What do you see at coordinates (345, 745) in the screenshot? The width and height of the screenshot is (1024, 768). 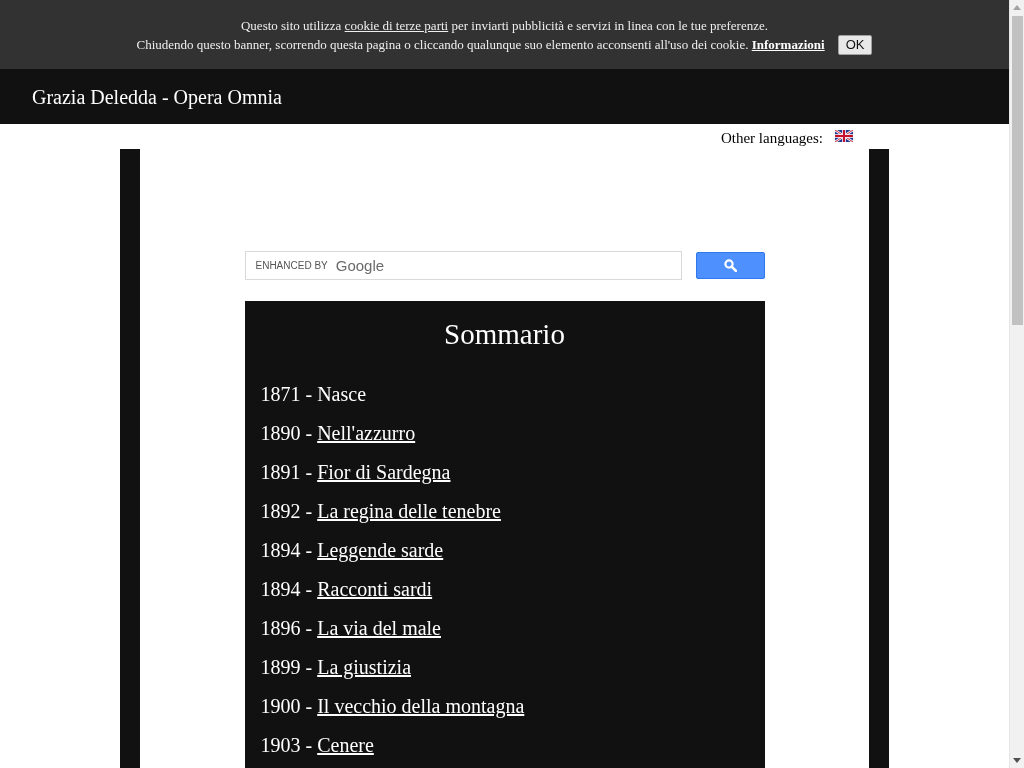 I see `work-link: Cenere` at bounding box center [345, 745].